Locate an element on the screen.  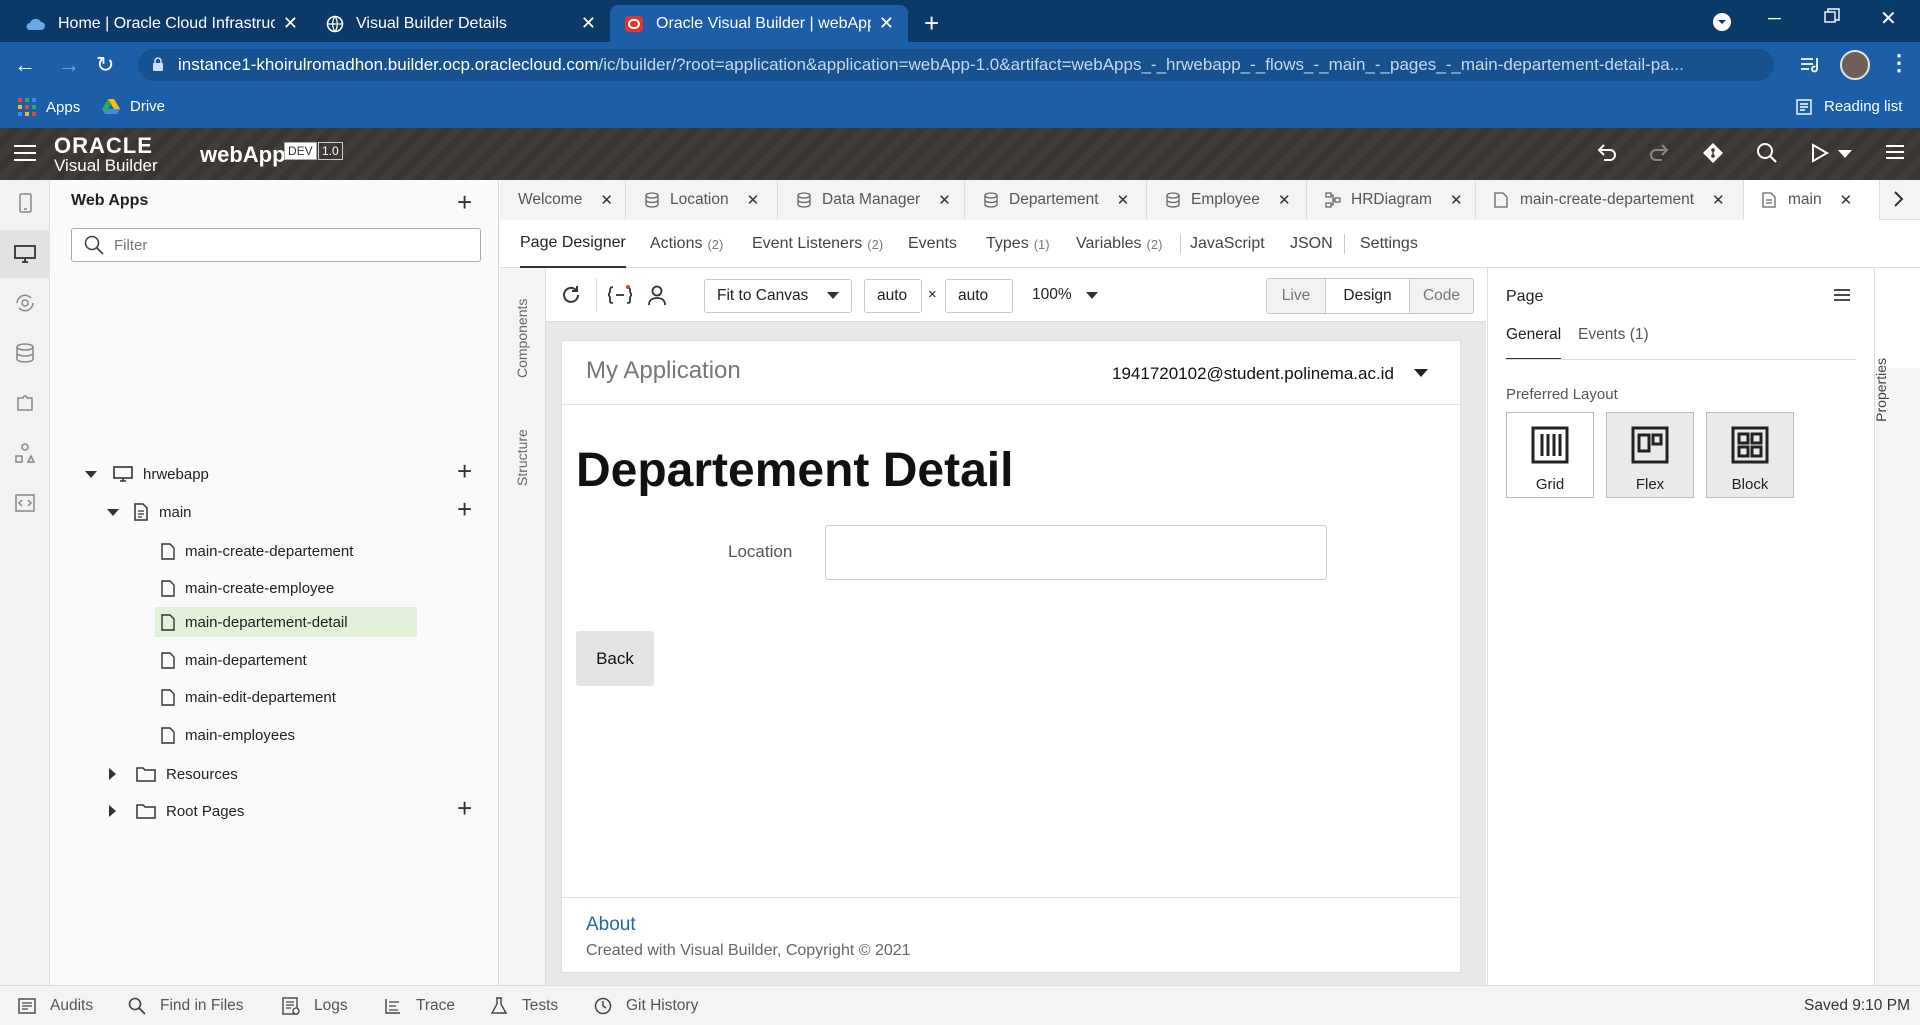
user-role-icon is located at coordinates (657, 295).